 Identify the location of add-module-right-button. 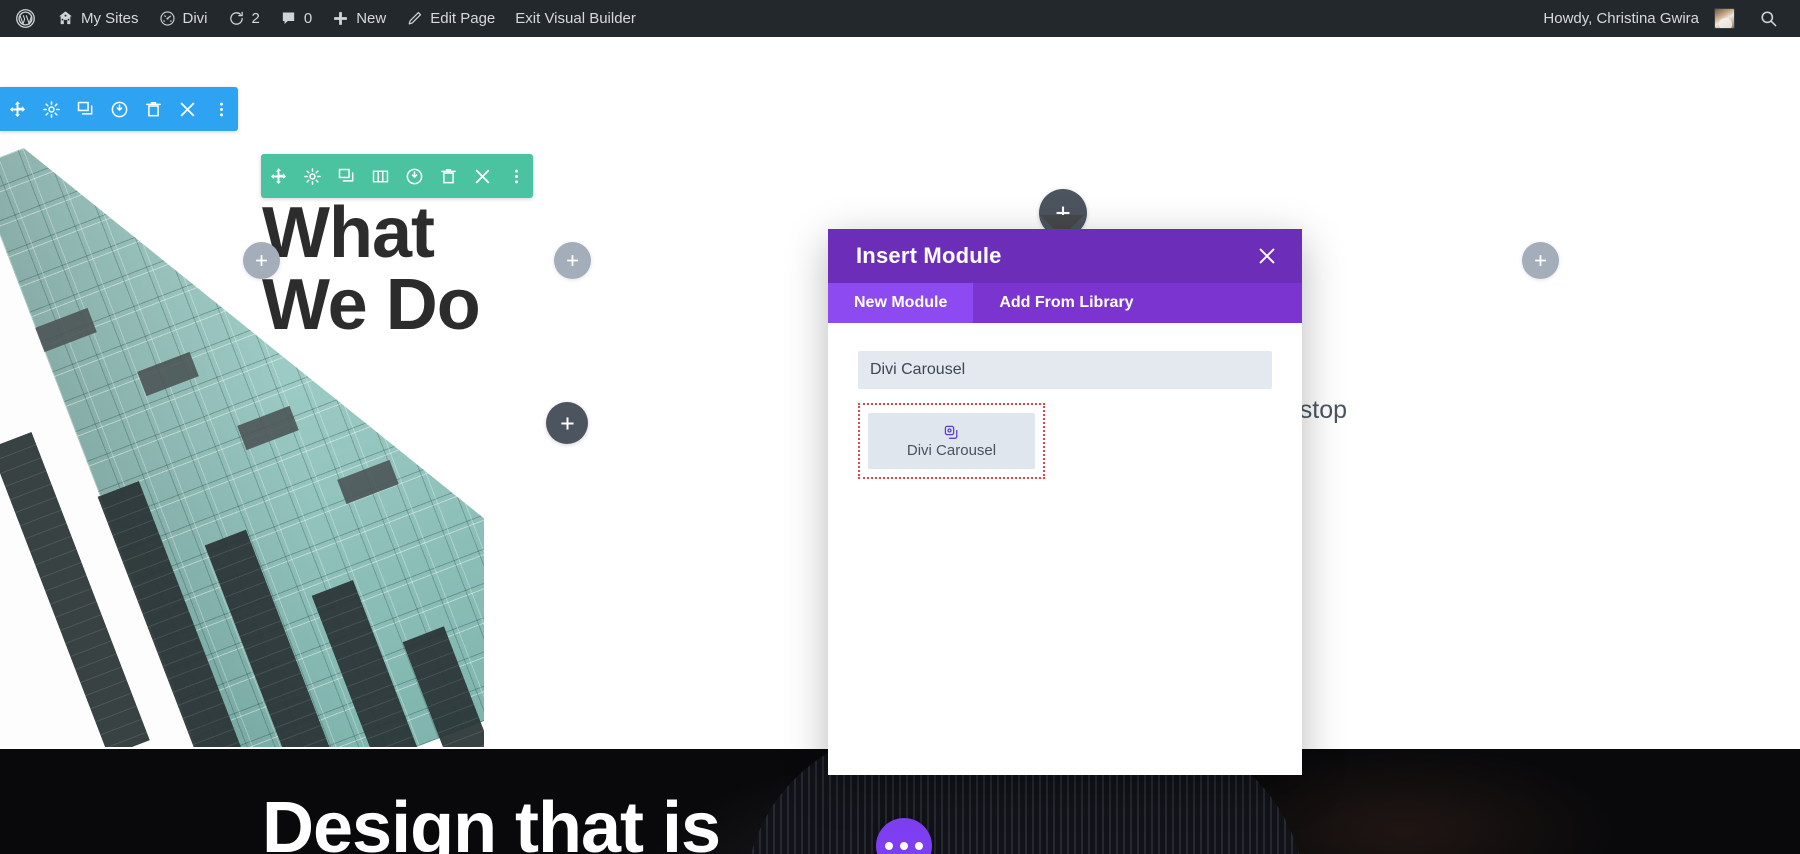
(1540, 260).